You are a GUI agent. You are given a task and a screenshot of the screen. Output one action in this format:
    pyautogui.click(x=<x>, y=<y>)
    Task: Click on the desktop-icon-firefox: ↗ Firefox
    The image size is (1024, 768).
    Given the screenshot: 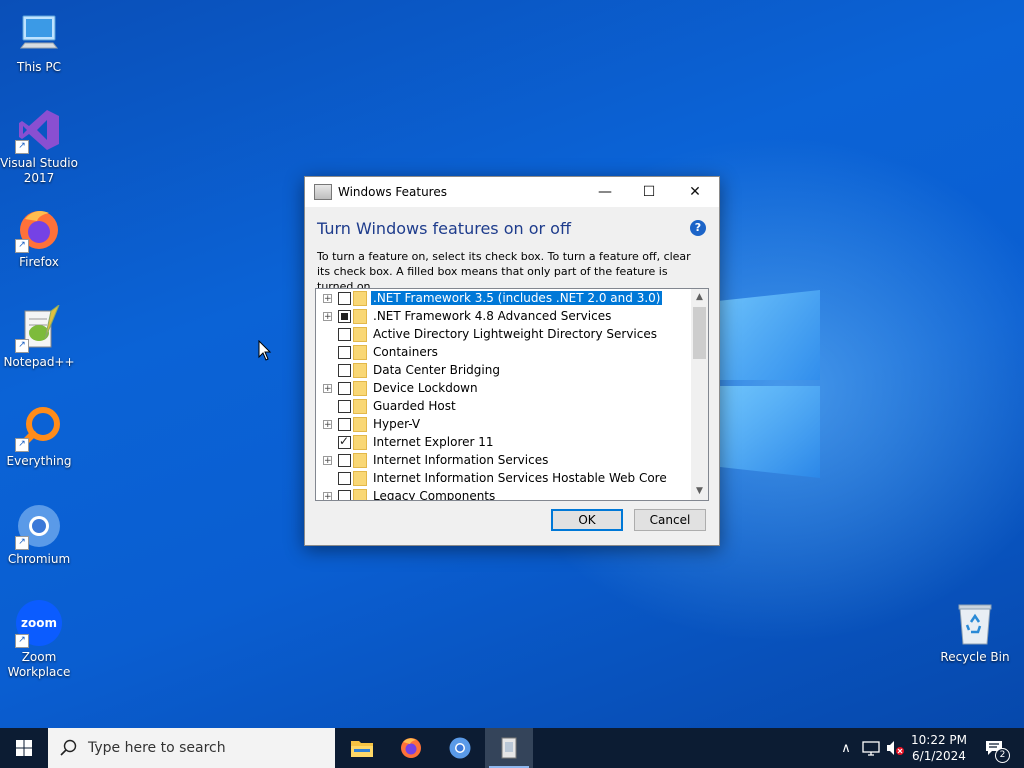 What is the action you would take?
    pyautogui.click(x=39, y=237)
    